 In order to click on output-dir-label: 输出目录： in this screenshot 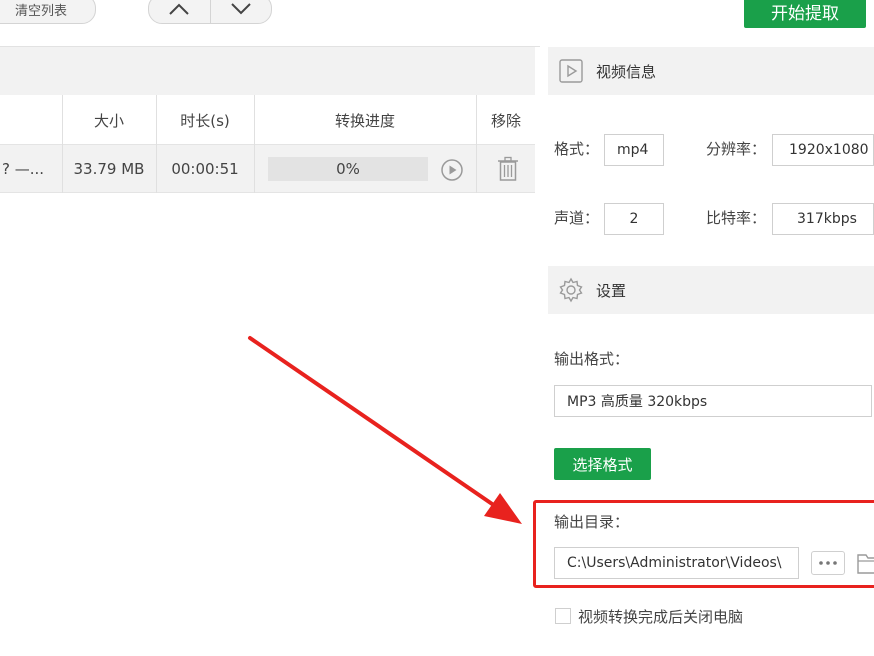, I will do `click(592, 522)`.